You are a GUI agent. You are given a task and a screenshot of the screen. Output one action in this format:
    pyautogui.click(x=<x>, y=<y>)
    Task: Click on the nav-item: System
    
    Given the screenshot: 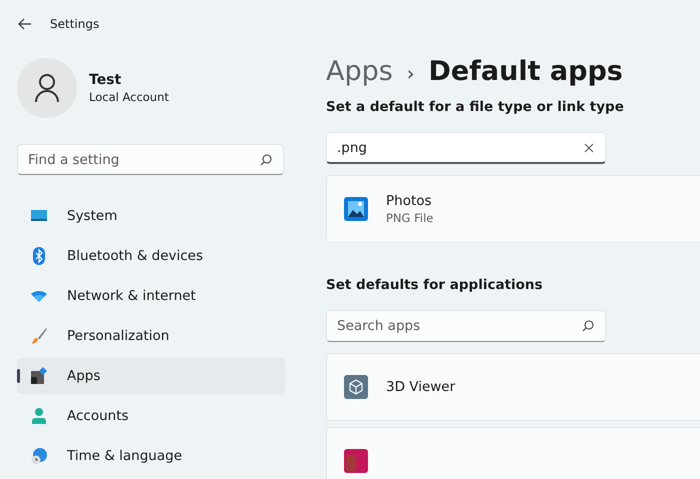 What is the action you would take?
    pyautogui.click(x=151, y=216)
    